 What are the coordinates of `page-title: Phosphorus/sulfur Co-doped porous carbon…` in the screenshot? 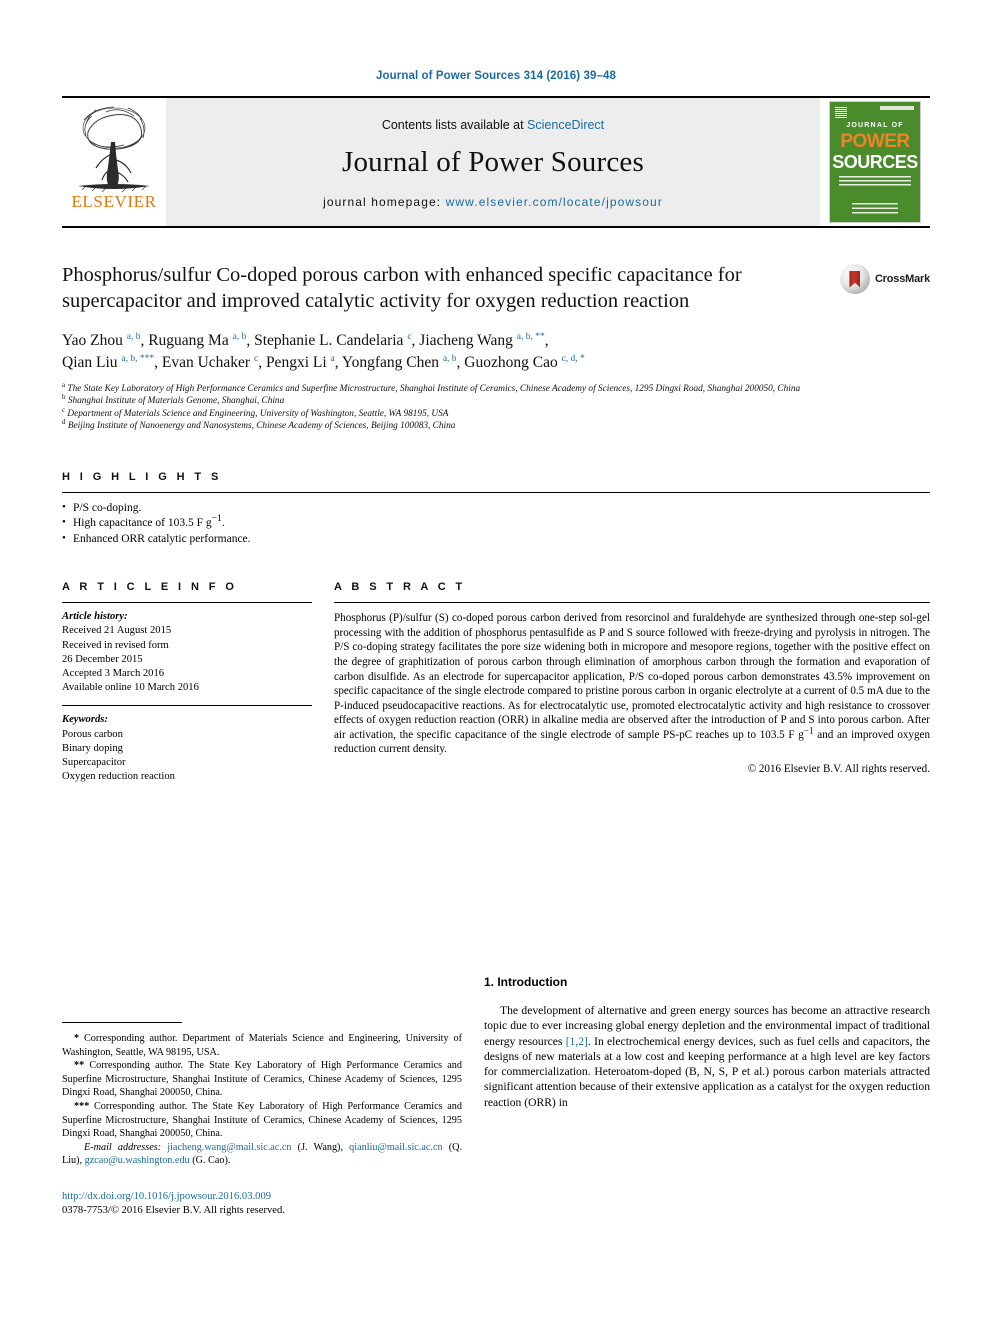 It's located at (402, 288).